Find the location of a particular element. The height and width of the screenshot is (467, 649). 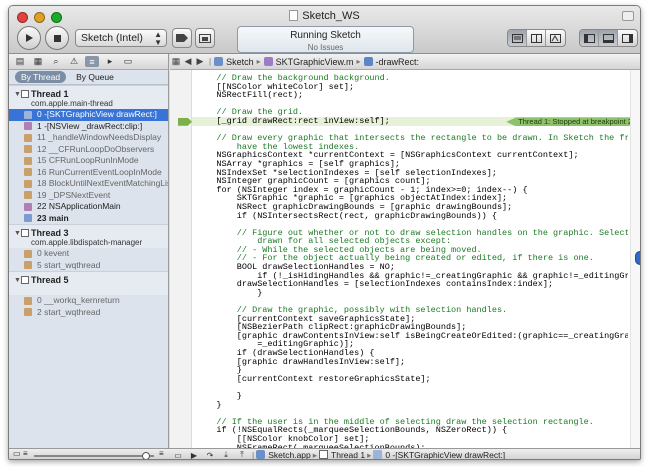

stack-compression-slider is located at coordinates (94, 455).